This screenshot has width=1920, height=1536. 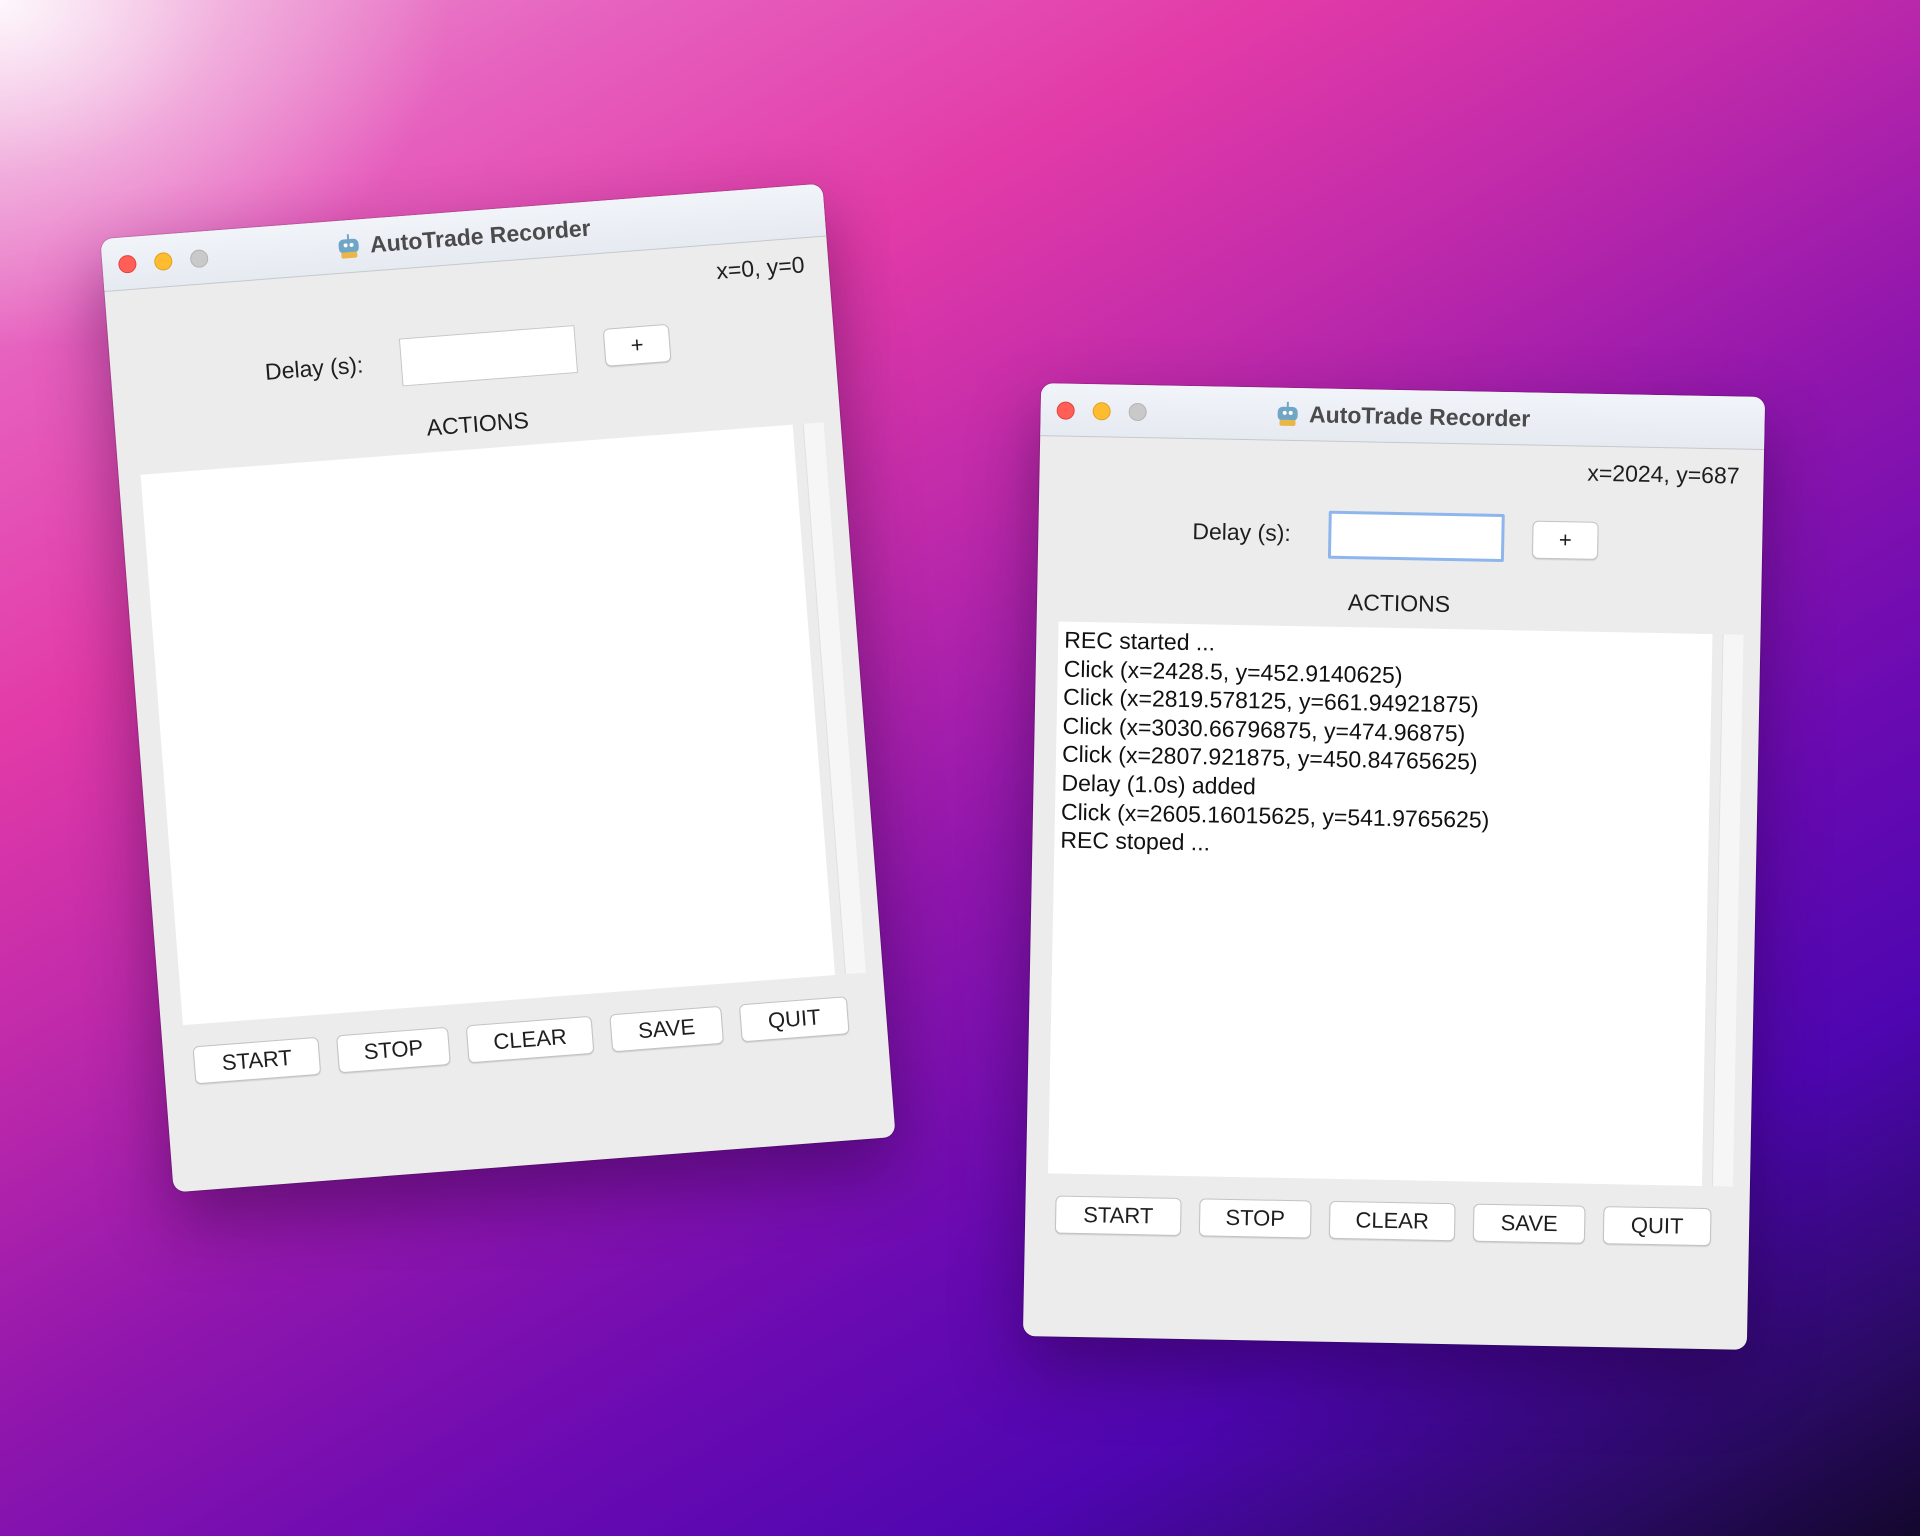 I want to click on coordinates-readout: x=0, y=0, so click(x=760, y=267).